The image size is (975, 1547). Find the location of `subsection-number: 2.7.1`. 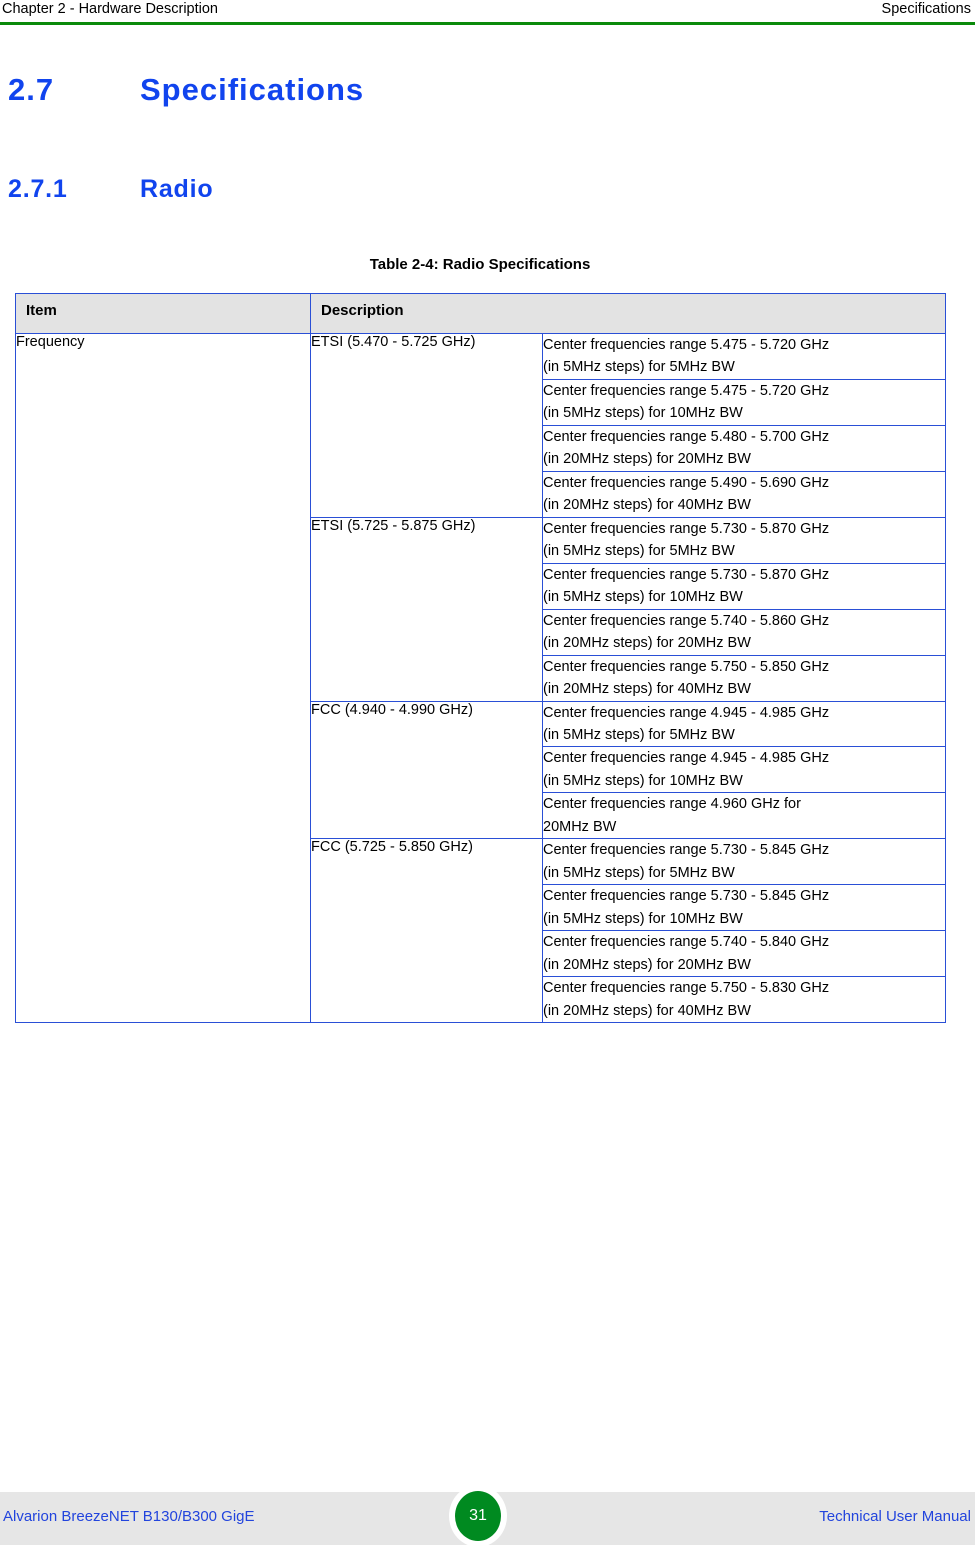

subsection-number: 2.7.1 is located at coordinates (38, 189).